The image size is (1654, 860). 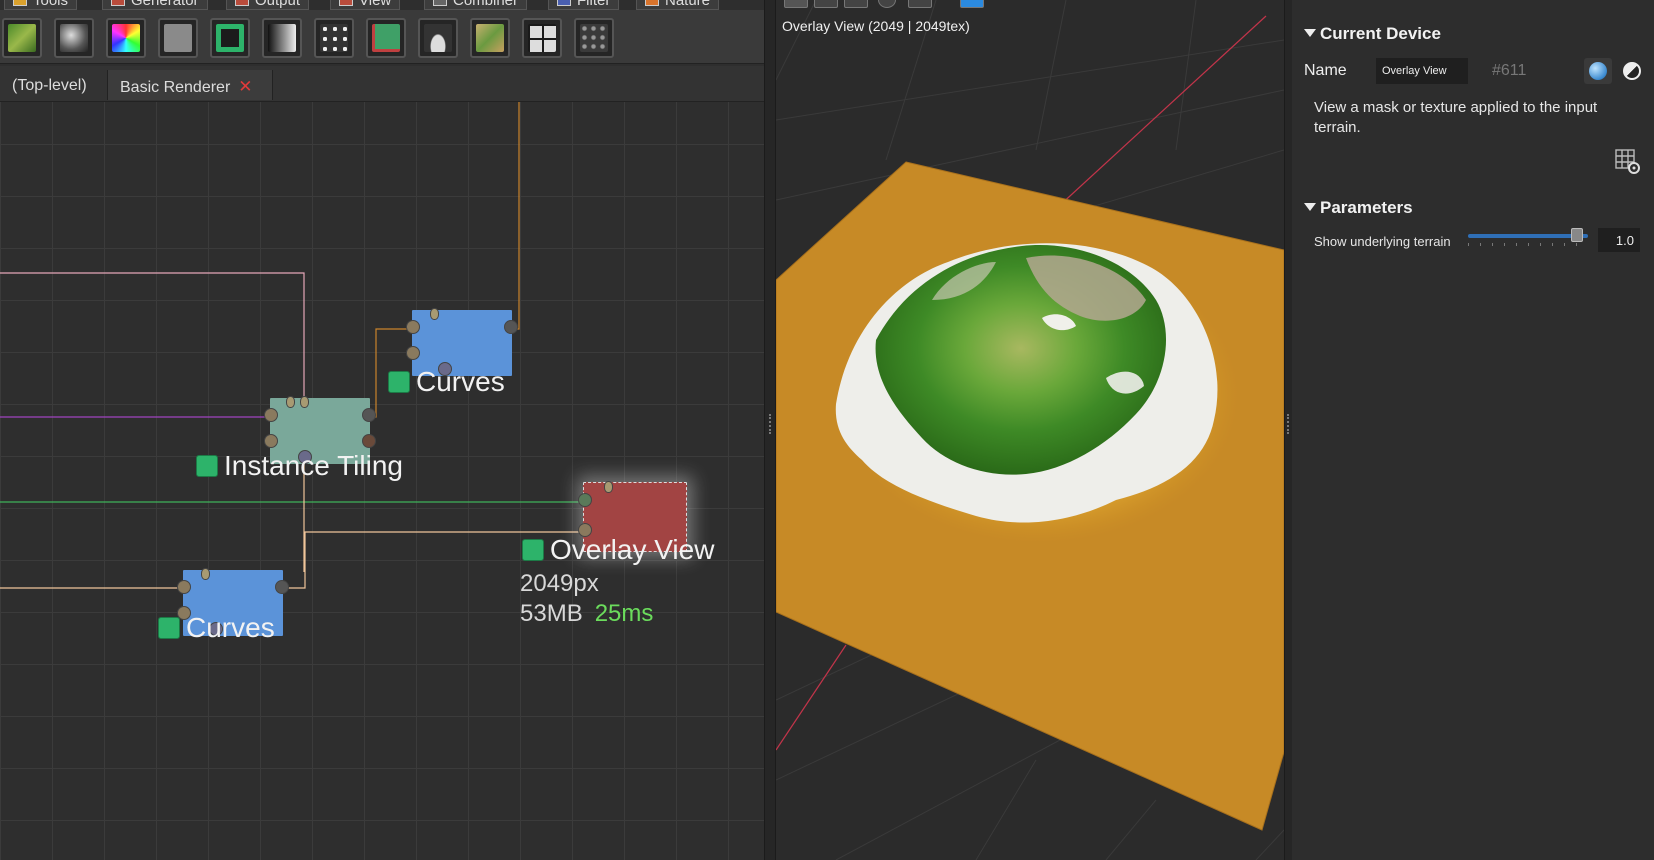 I want to click on device-id: #611, so click(x=1509, y=70).